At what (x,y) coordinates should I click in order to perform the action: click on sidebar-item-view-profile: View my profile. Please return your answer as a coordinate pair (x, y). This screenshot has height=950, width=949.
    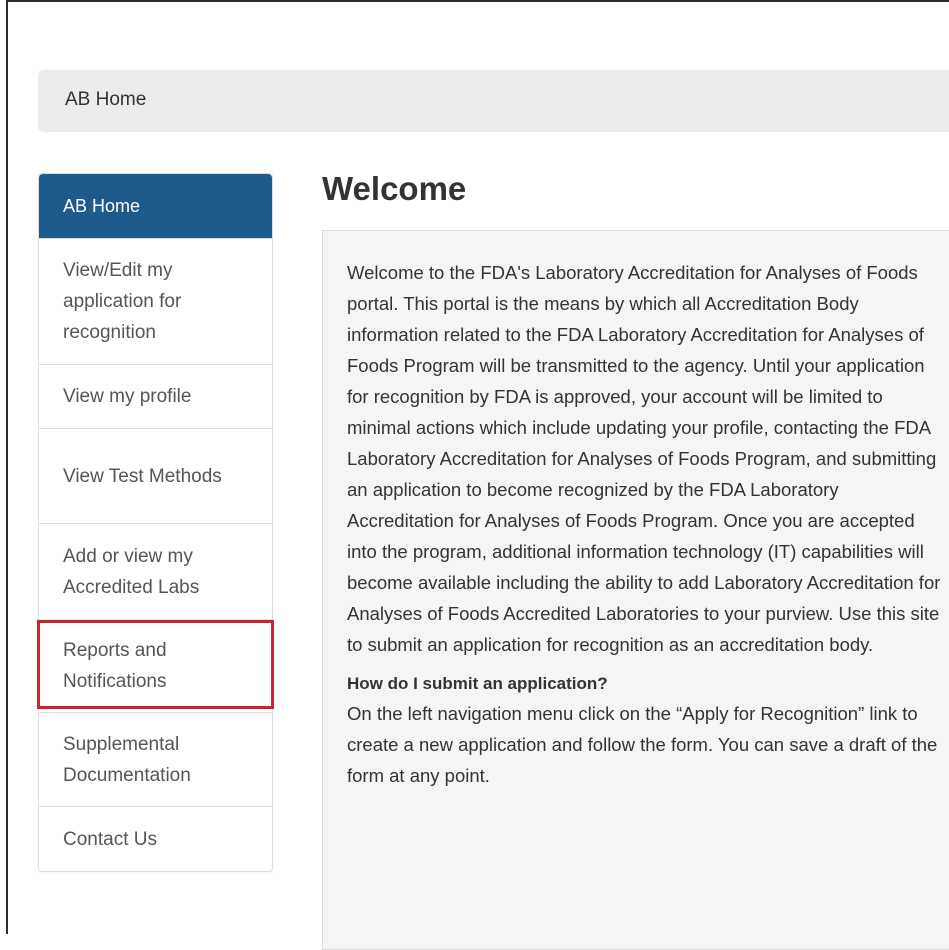
    Looking at the image, I should click on (155, 396).